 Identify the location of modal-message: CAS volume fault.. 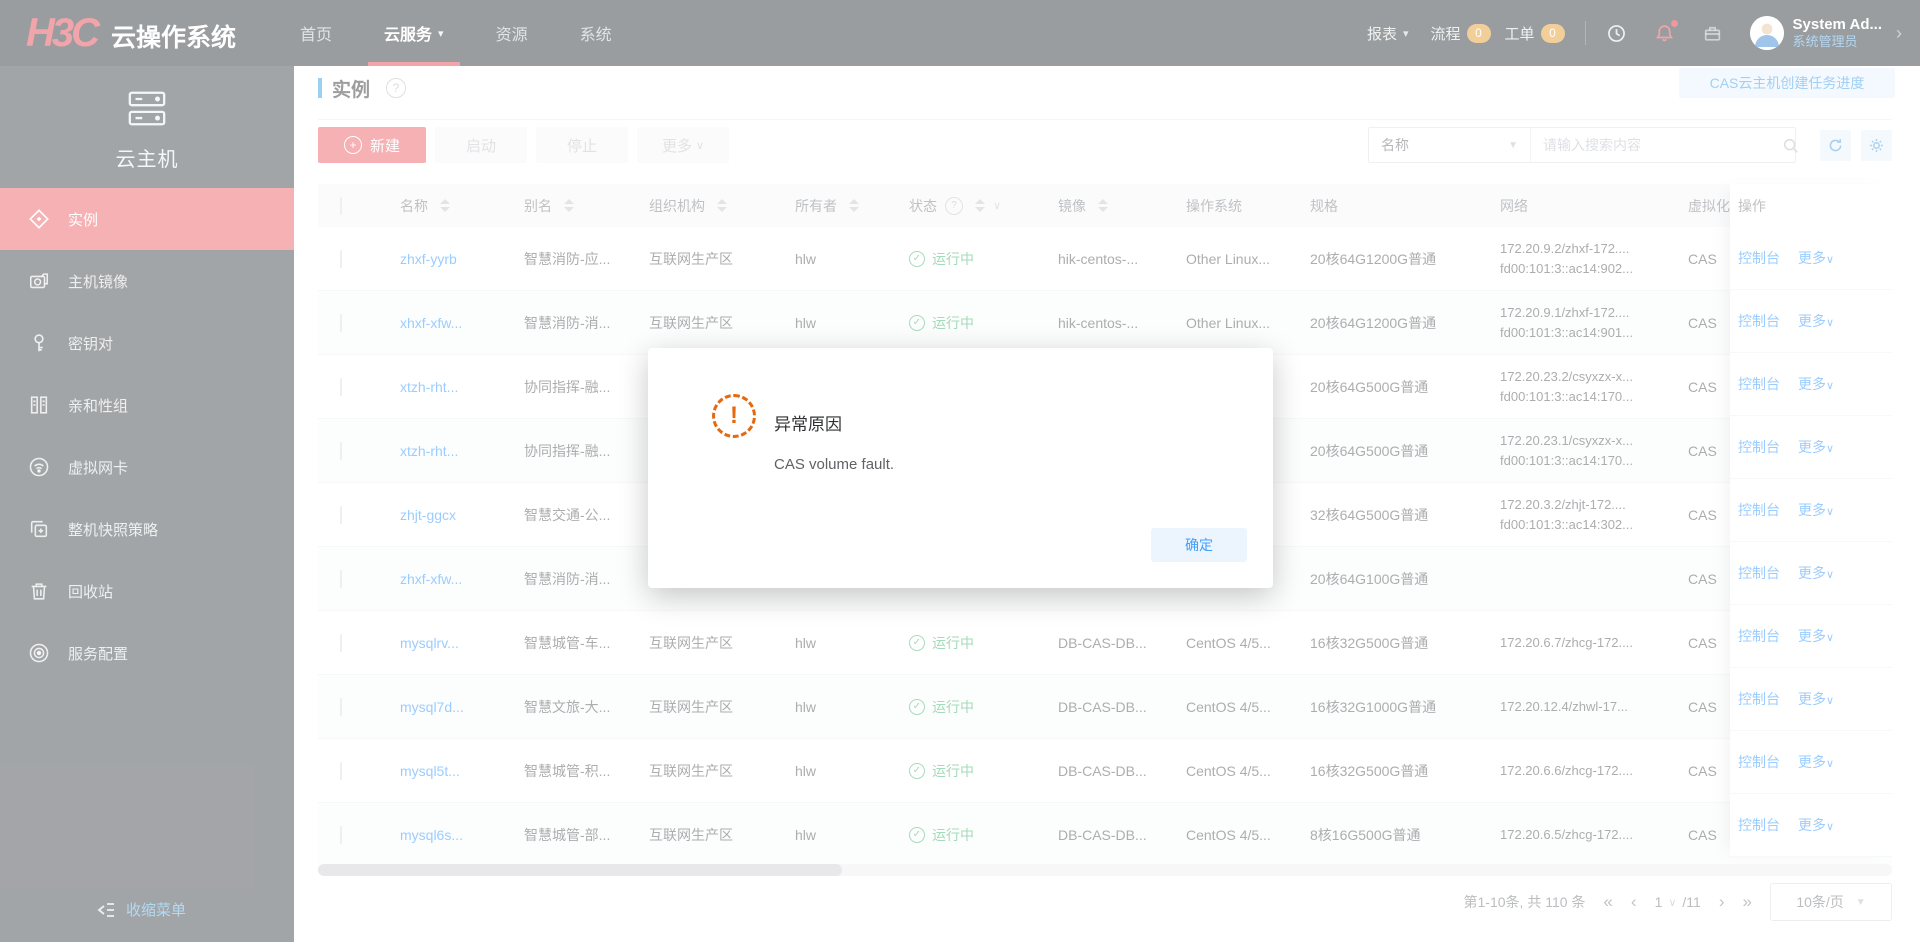
(834, 464).